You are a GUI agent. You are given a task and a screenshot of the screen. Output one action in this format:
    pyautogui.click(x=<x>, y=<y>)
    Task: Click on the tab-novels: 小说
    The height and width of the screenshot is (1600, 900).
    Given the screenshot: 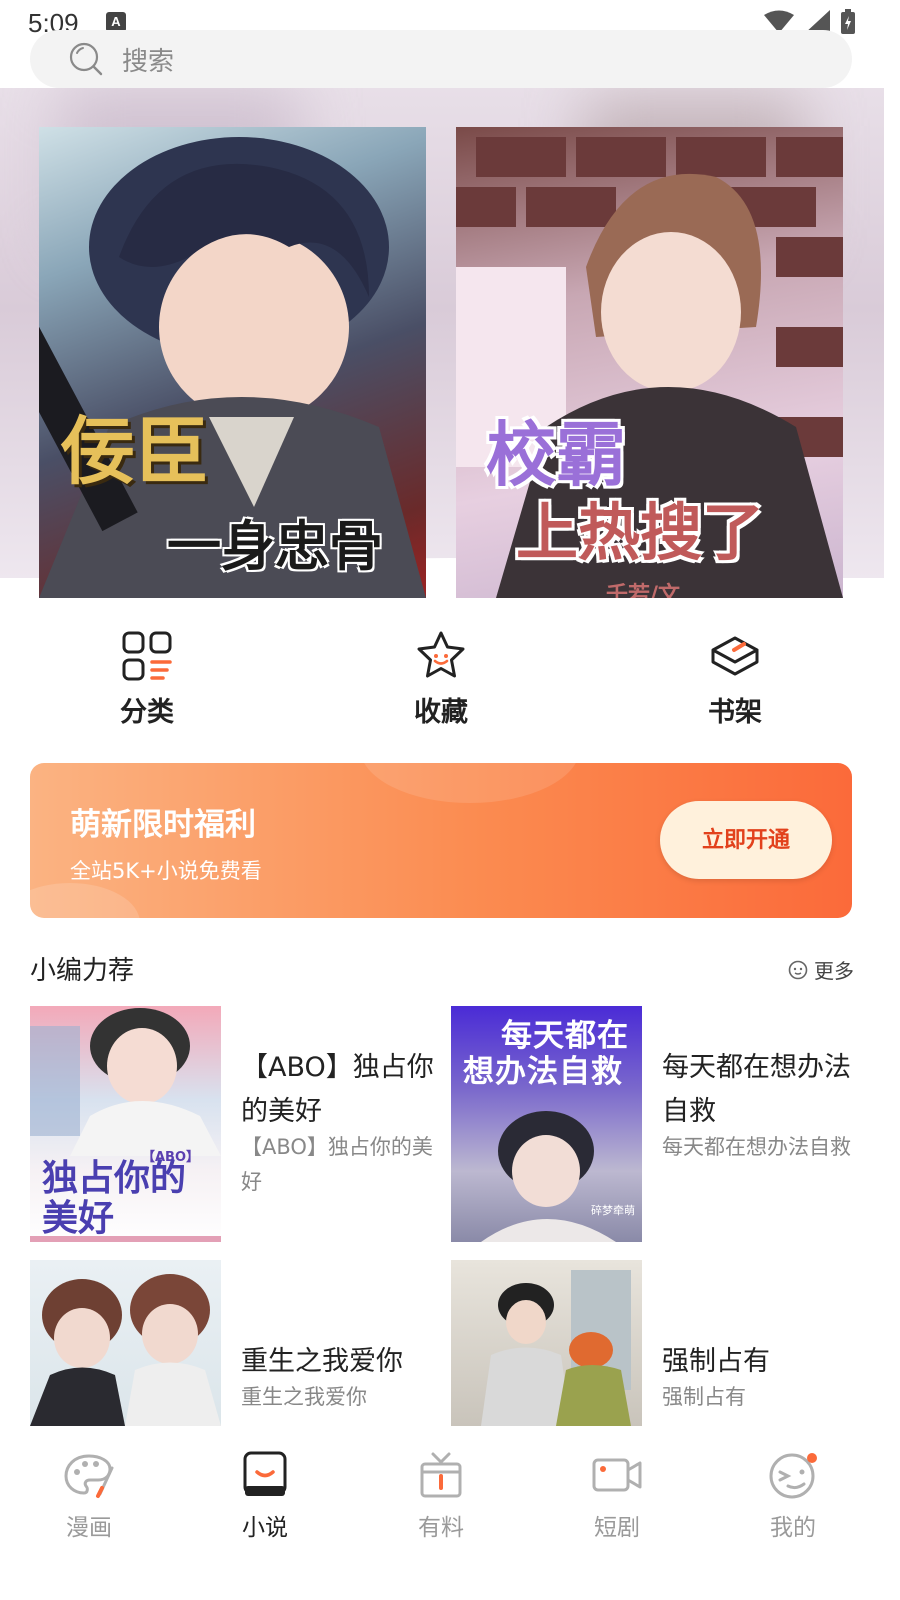 What is the action you would take?
    pyautogui.click(x=265, y=1496)
    